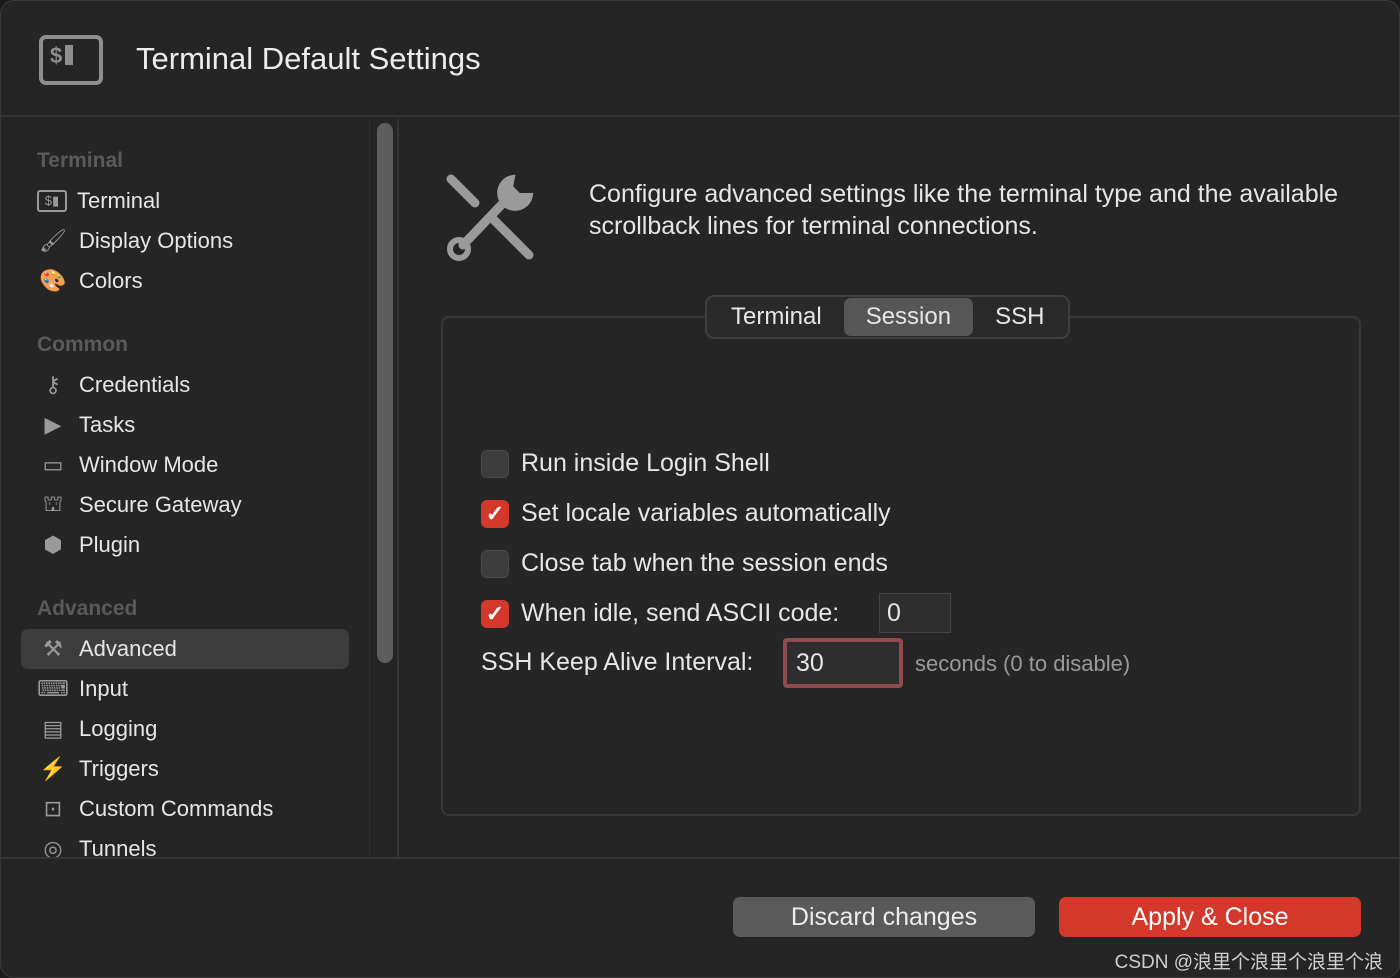  What do you see at coordinates (700, 858) in the screenshot?
I see `footer-divider` at bounding box center [700, 858].